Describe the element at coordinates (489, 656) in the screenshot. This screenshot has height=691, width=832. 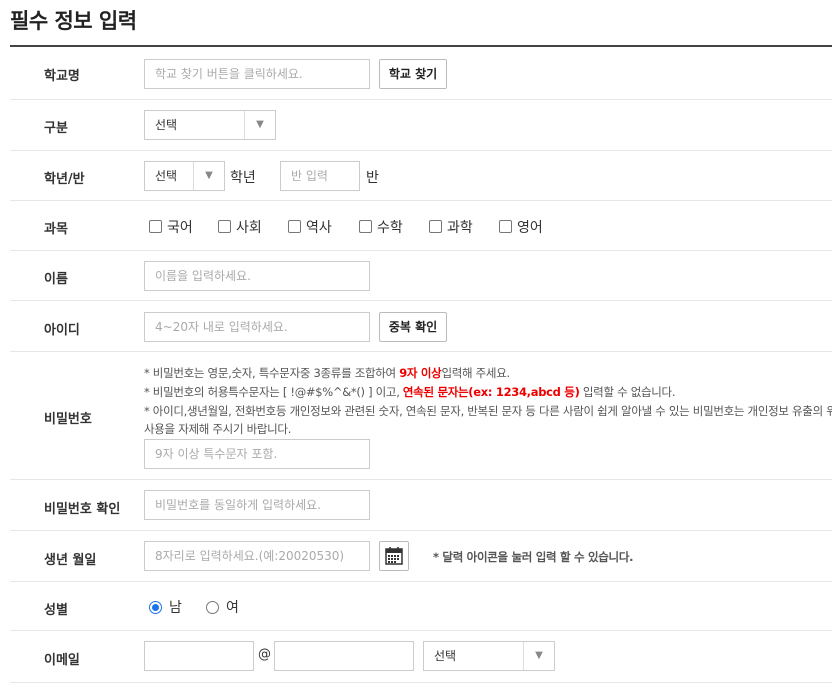
I see `email-domain-select: 선택 ▼` at that location.